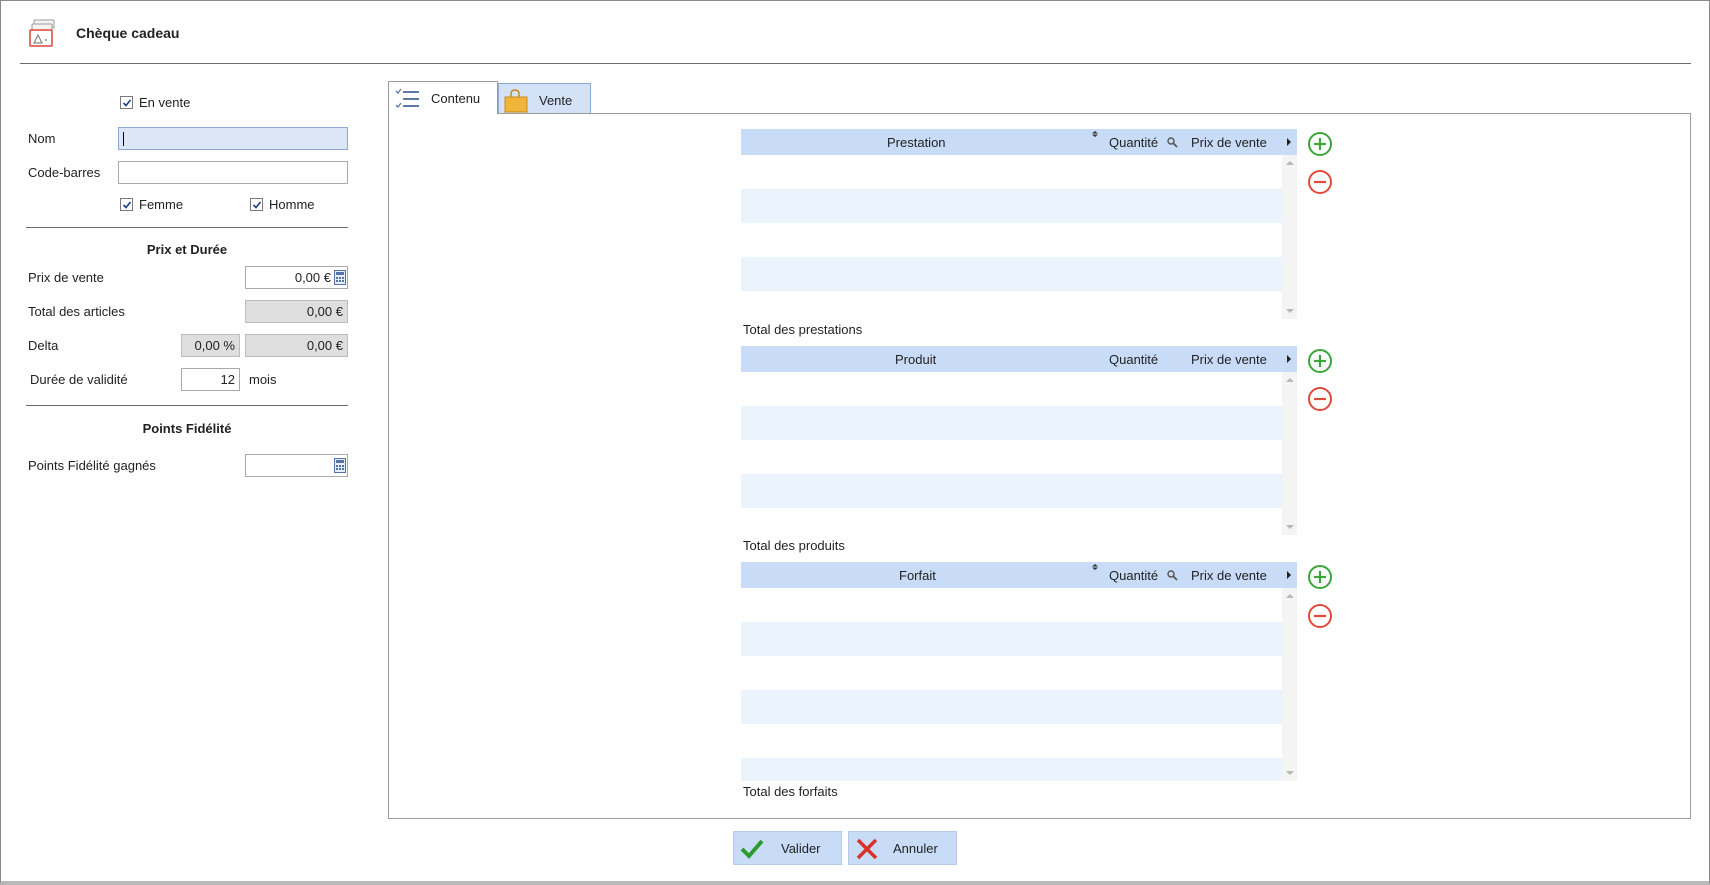  What do you see at coordinates (312, 277) in the screenshot?
I see `prix-vente-value: 0,00 €` at bounding box center [312, 277].